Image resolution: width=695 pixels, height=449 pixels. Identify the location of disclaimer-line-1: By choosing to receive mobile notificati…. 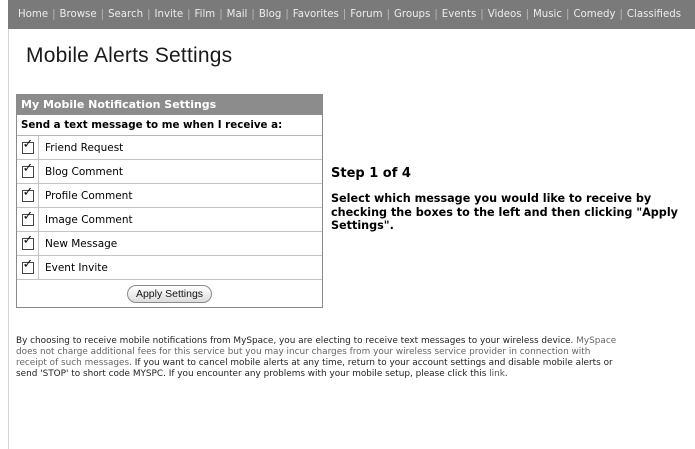
(295, 341).